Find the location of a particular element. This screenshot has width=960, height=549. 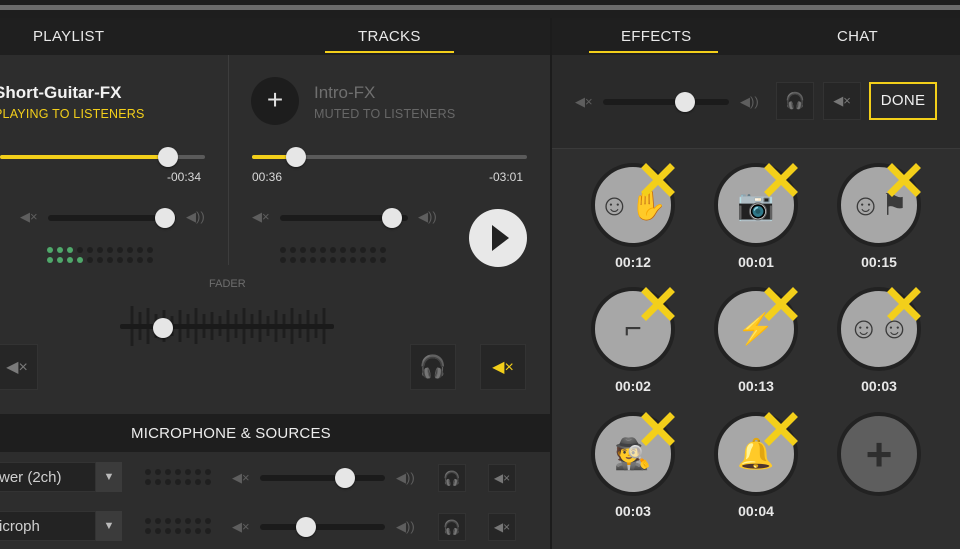

right-tab-bar: EFFECTS CHAT is located at coordinates (756, 36).